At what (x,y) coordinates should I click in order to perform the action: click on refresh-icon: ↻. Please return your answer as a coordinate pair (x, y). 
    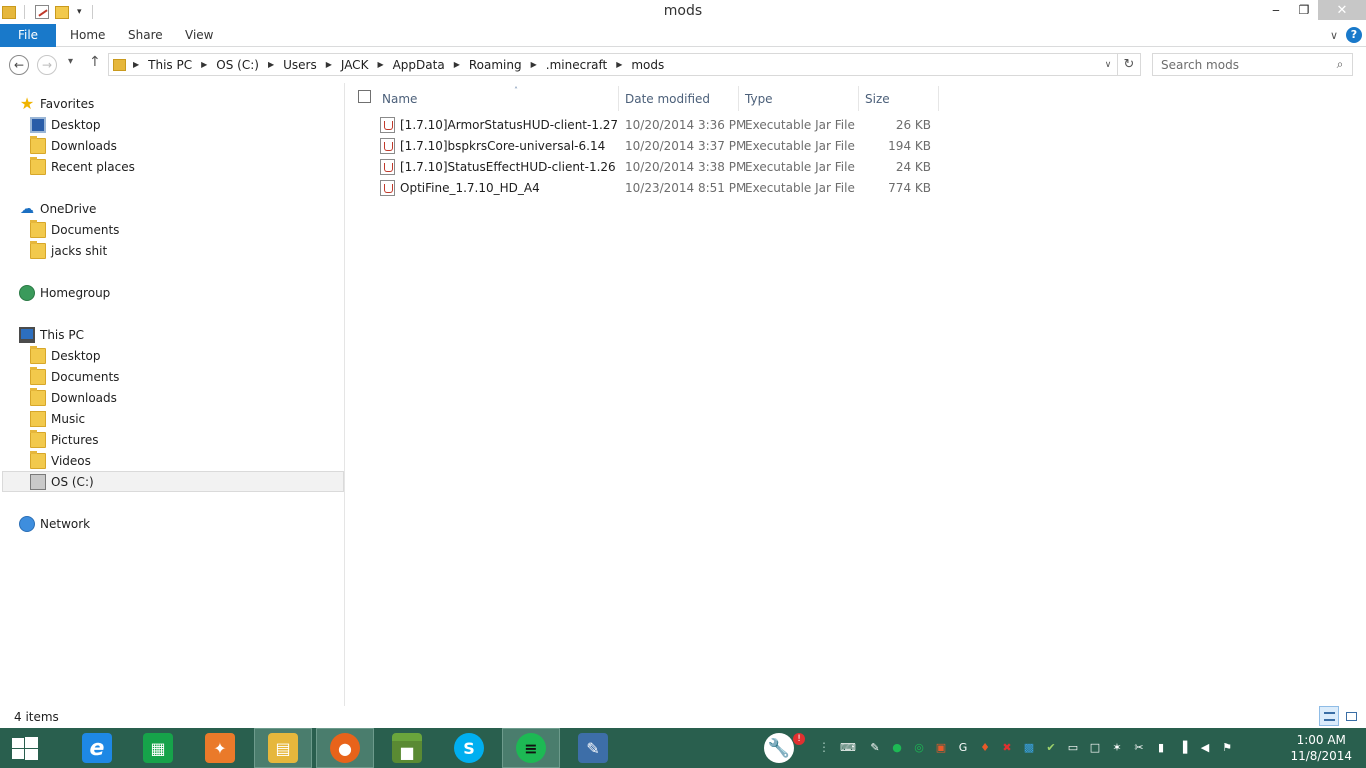
    Looking at the image, I should click on (1128, 64).